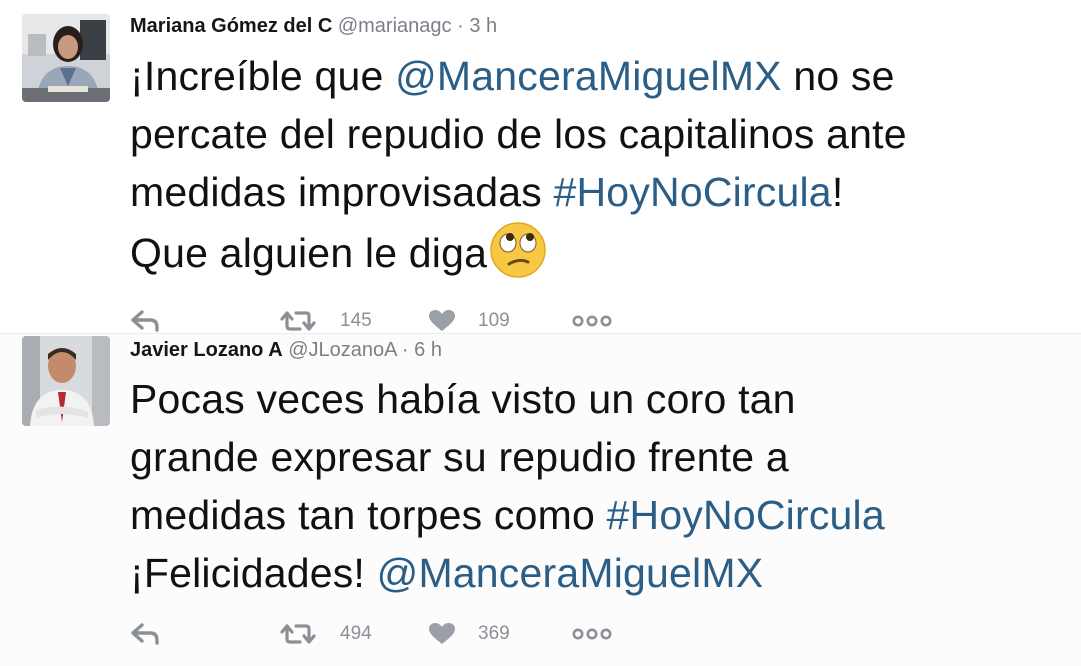 Image resolution: width=1081 pixels, height=666 pixels. Describe the element at coordinates (356, 633) in the screenshot. I see `retweet-count: 494` at that location.